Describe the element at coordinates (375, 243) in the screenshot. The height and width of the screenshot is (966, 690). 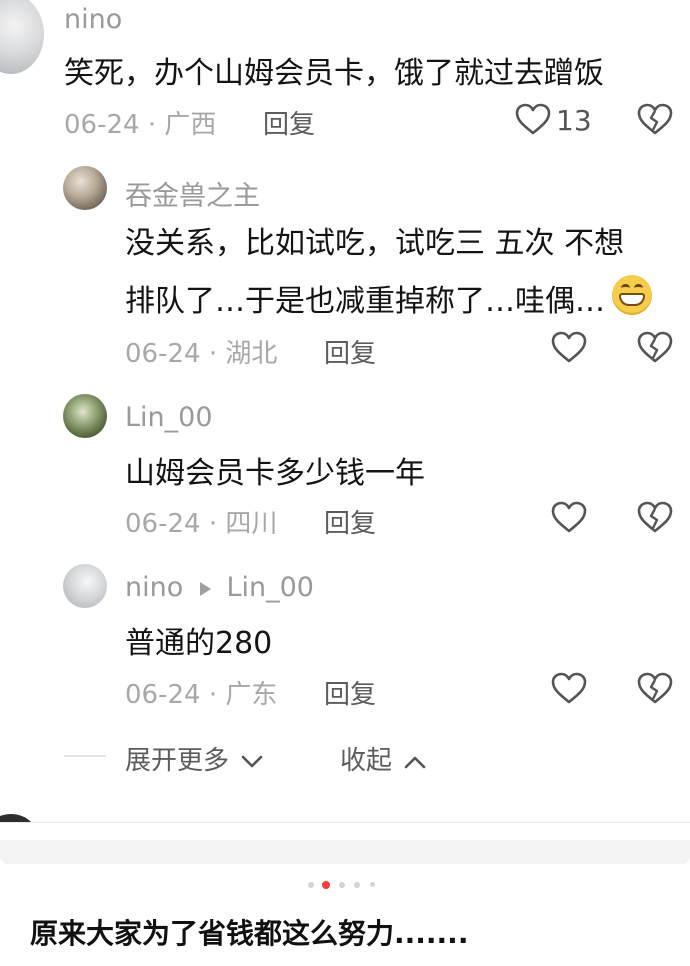
I see `comment-text-line-1: 没关系，比如试吃，试吃三 五次 不想` at that location.